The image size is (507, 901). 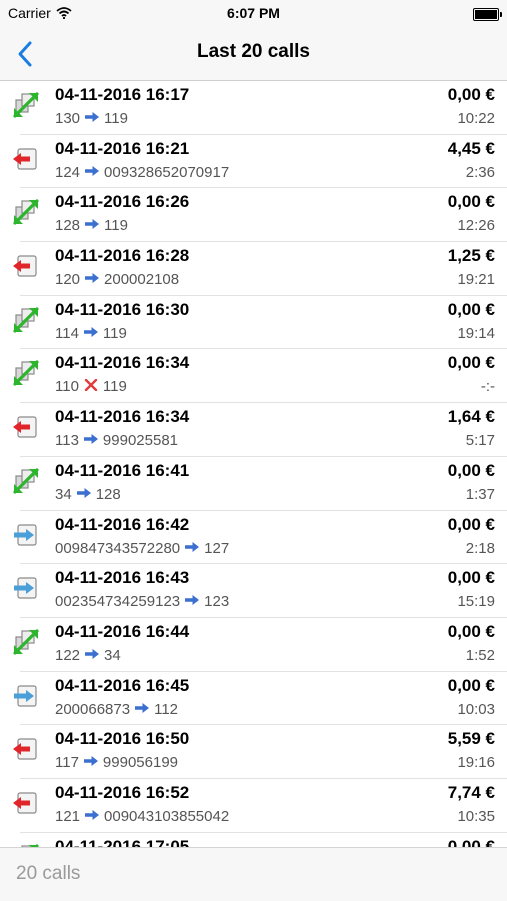 What do you see at coordinates (480, 655) in the screenshot?
I see `call-duration: 1:52` at bounding box center [480, 655].